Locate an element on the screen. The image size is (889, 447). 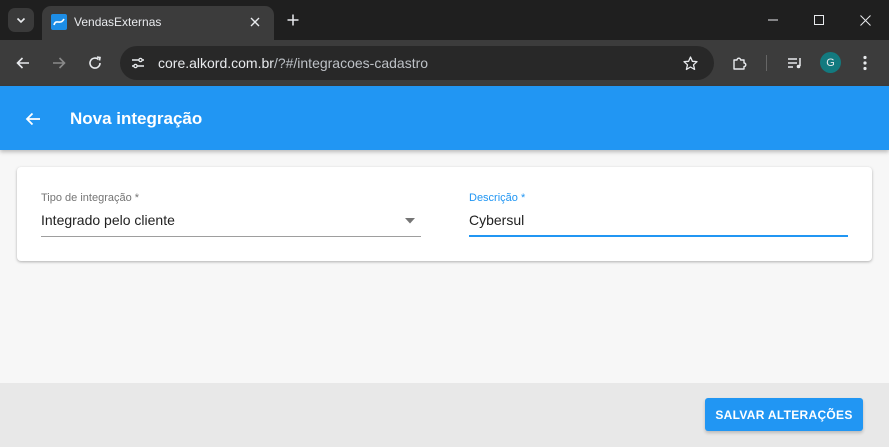
forward-arrow-icon is located at coordinates (59, 63).